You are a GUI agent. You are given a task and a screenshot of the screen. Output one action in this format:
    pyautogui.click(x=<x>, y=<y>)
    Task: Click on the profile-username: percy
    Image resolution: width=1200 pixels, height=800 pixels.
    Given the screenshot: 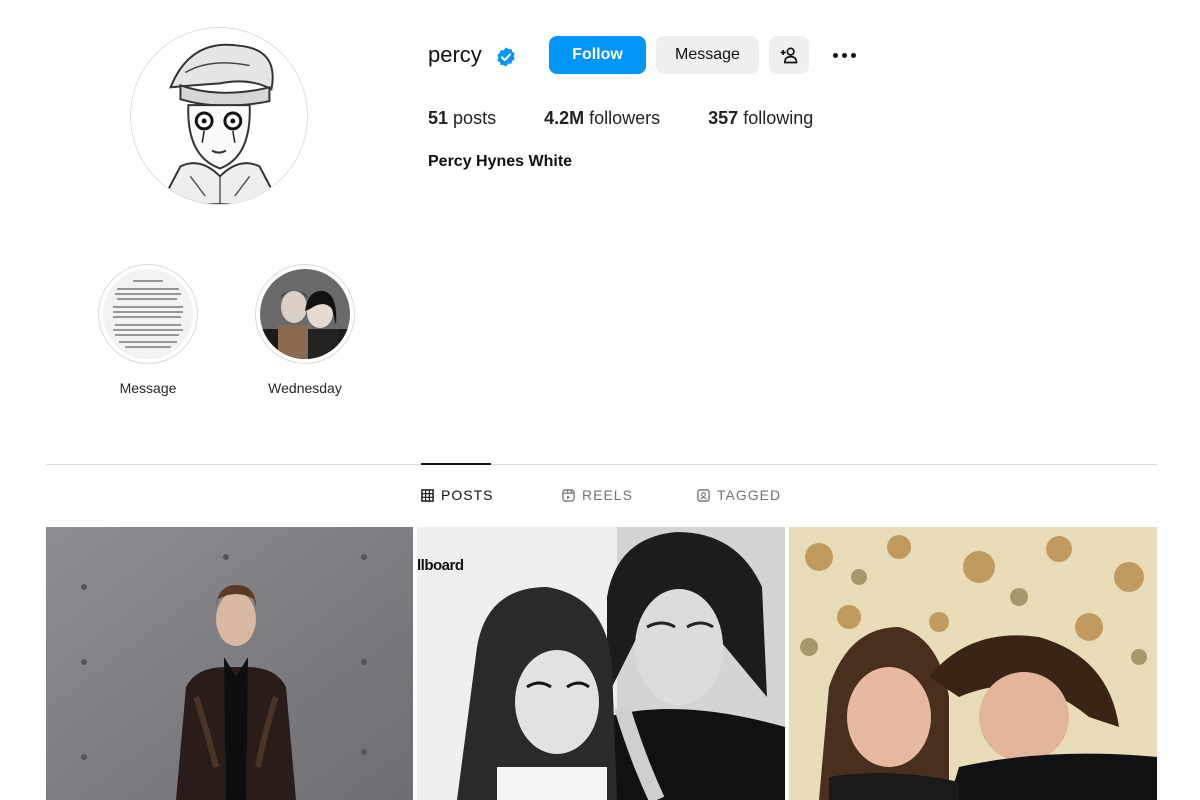 What is the action you would take?
    pyautogui.click(x=455, y=54)
    